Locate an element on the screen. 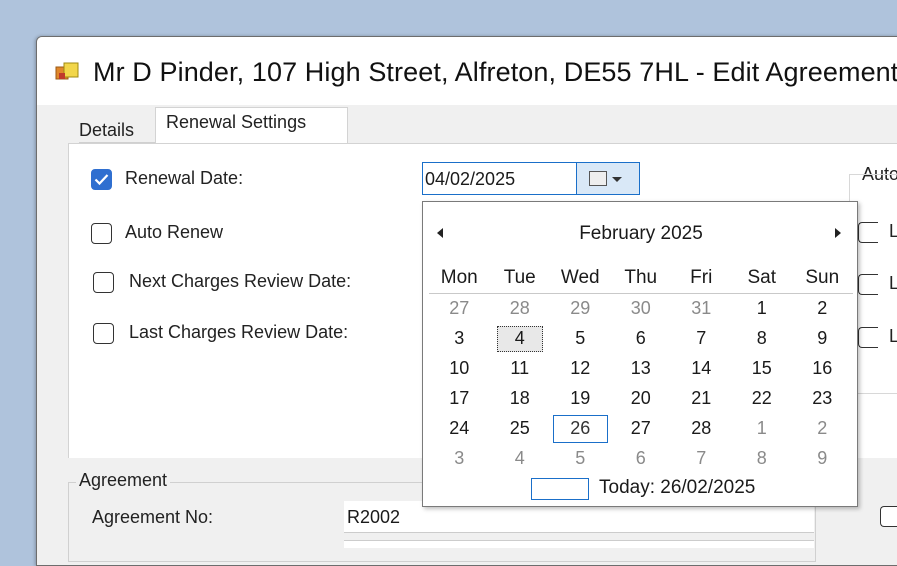 This screenshot has height=566, width=897. weekday-header: Tue is located at coordinates (519, 277).